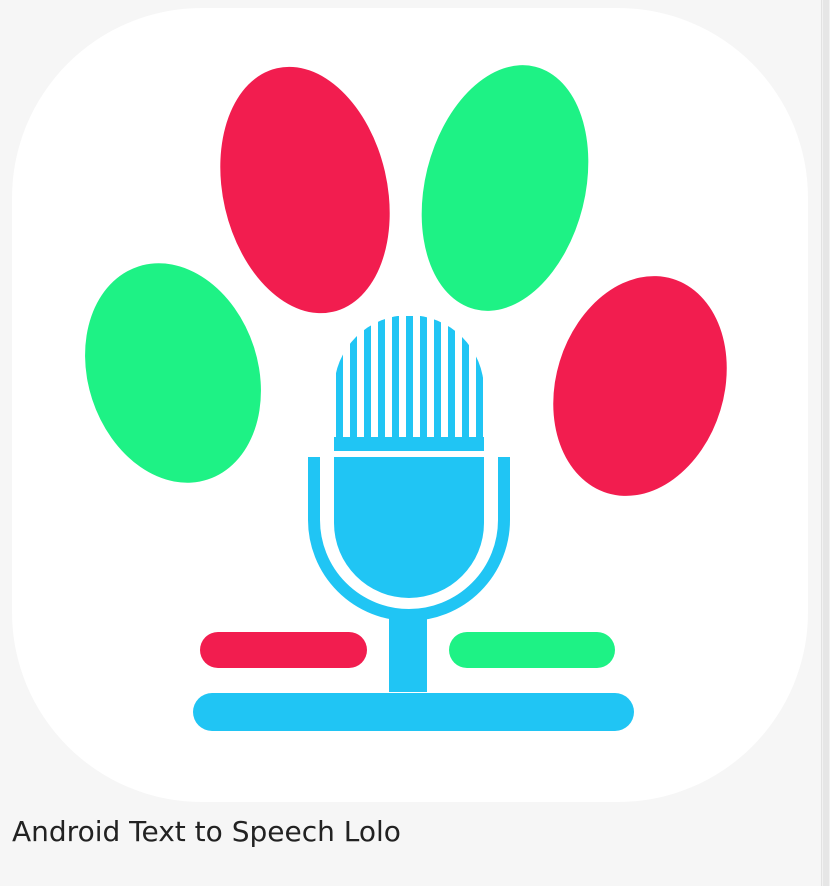 The image size is (830, 886). Describe the element at coordinates (305, 190) in the screenshot. I see `paw-pad-top-left` at that location.